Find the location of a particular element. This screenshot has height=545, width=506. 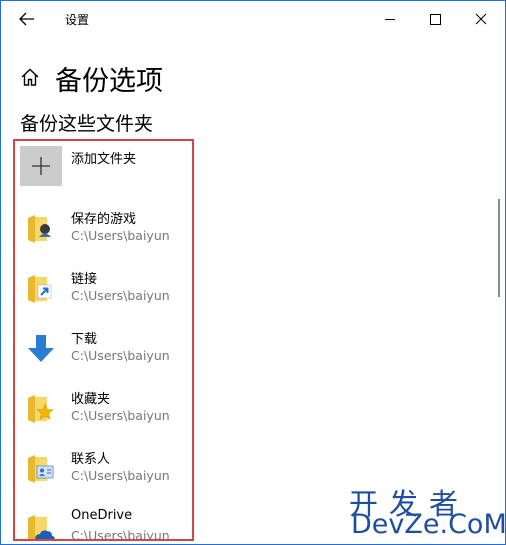

folder-item-contacts: 联系人 C:\Users\baiyun is located at coordinates (103, 472).